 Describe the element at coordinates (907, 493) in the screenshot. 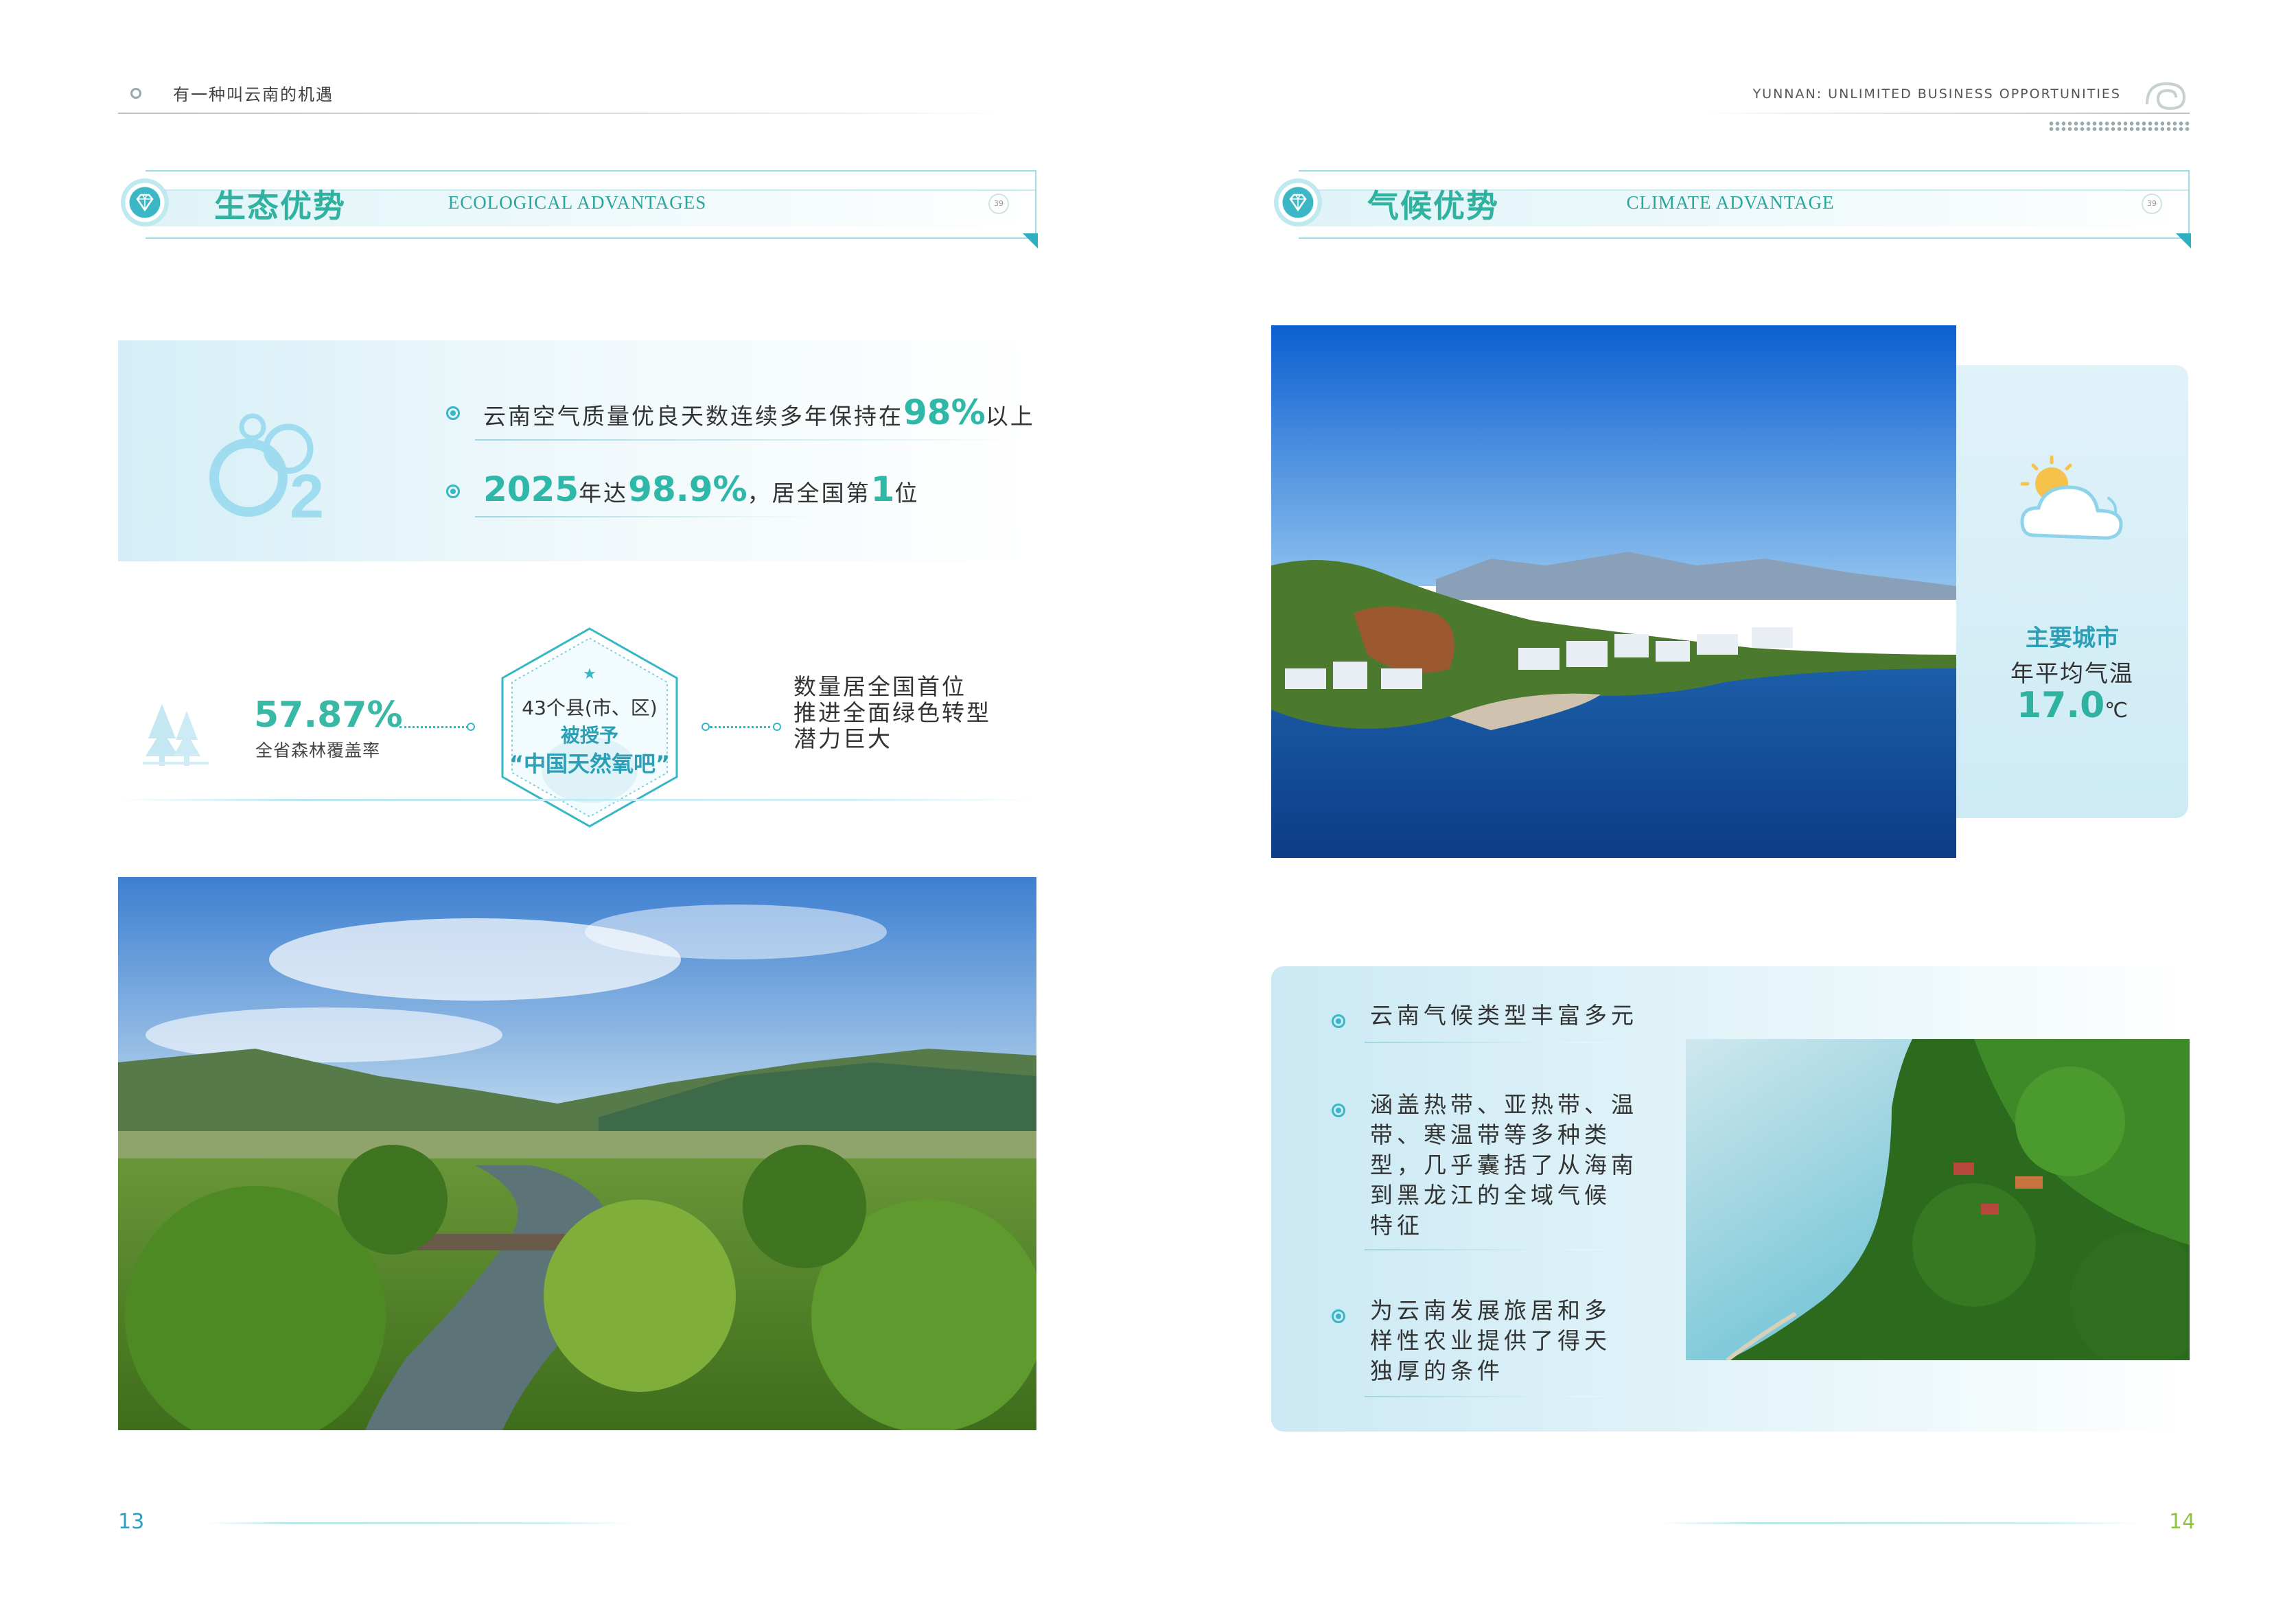

I see `o2-line-2-post: 位` at that location.